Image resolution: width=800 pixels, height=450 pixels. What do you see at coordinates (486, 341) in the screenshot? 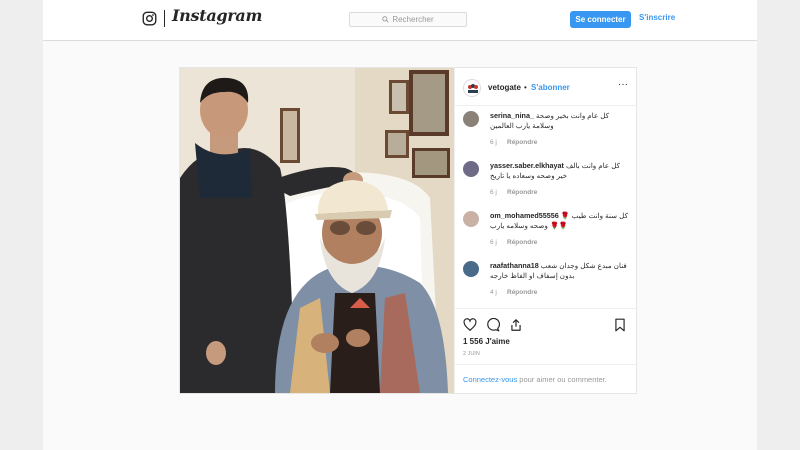
I see `likes-count: 1 556 J'aime` at bounding box center [486, 341].